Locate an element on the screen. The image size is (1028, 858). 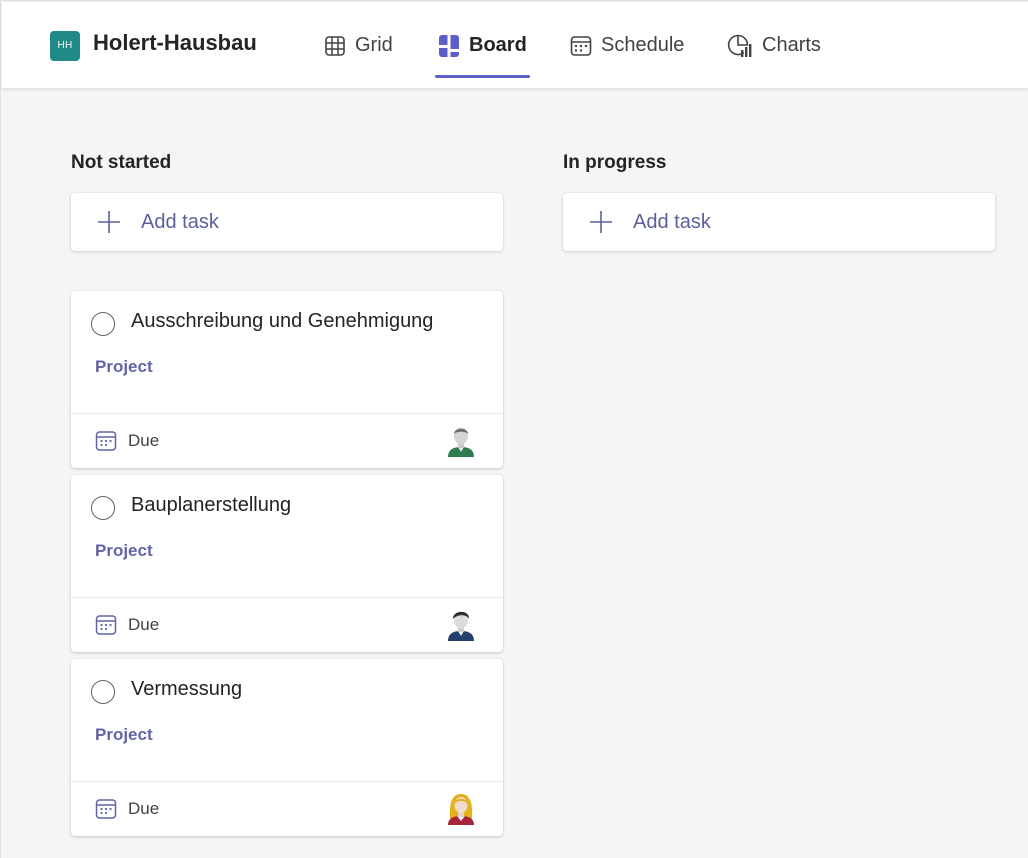
task-card: Vermessung Project Due is located at coordinates (287, 747).